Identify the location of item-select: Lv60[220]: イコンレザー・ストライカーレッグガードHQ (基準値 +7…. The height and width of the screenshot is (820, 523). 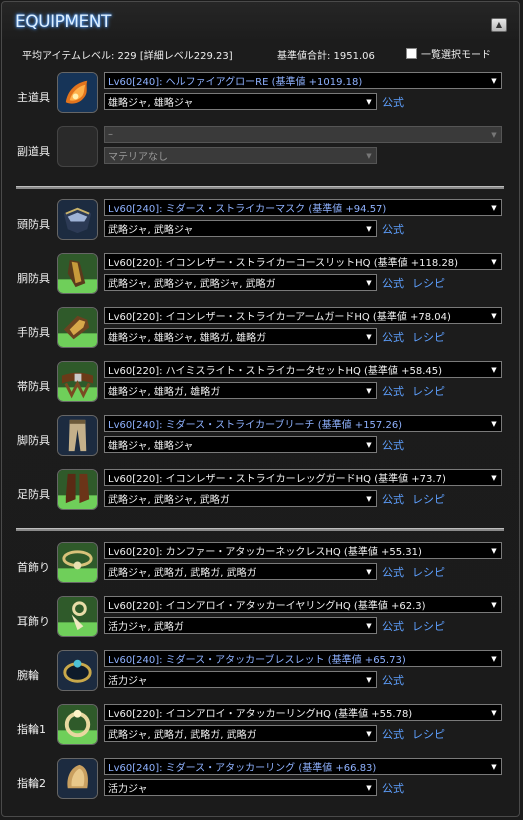
(303, 477).